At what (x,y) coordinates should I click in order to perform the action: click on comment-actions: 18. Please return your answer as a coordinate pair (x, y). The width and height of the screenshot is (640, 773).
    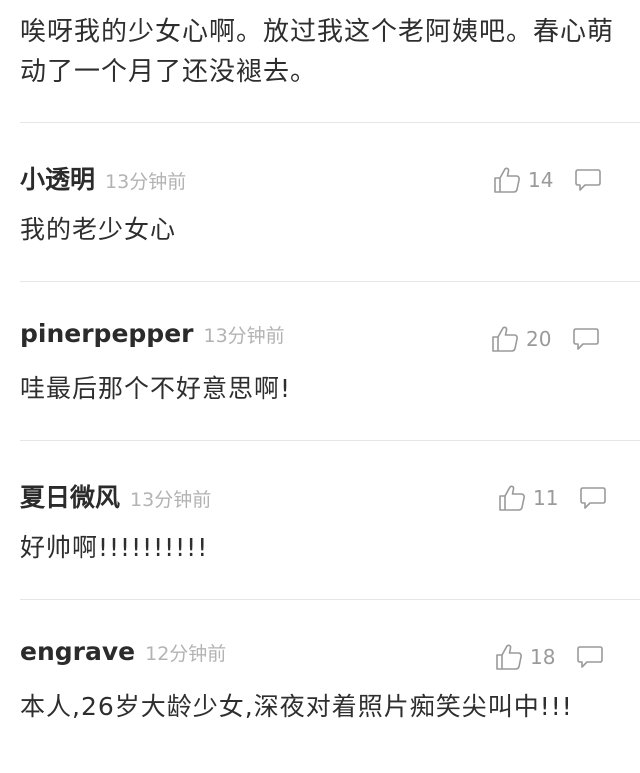
    Looking at the image, I should click on (549, 657).